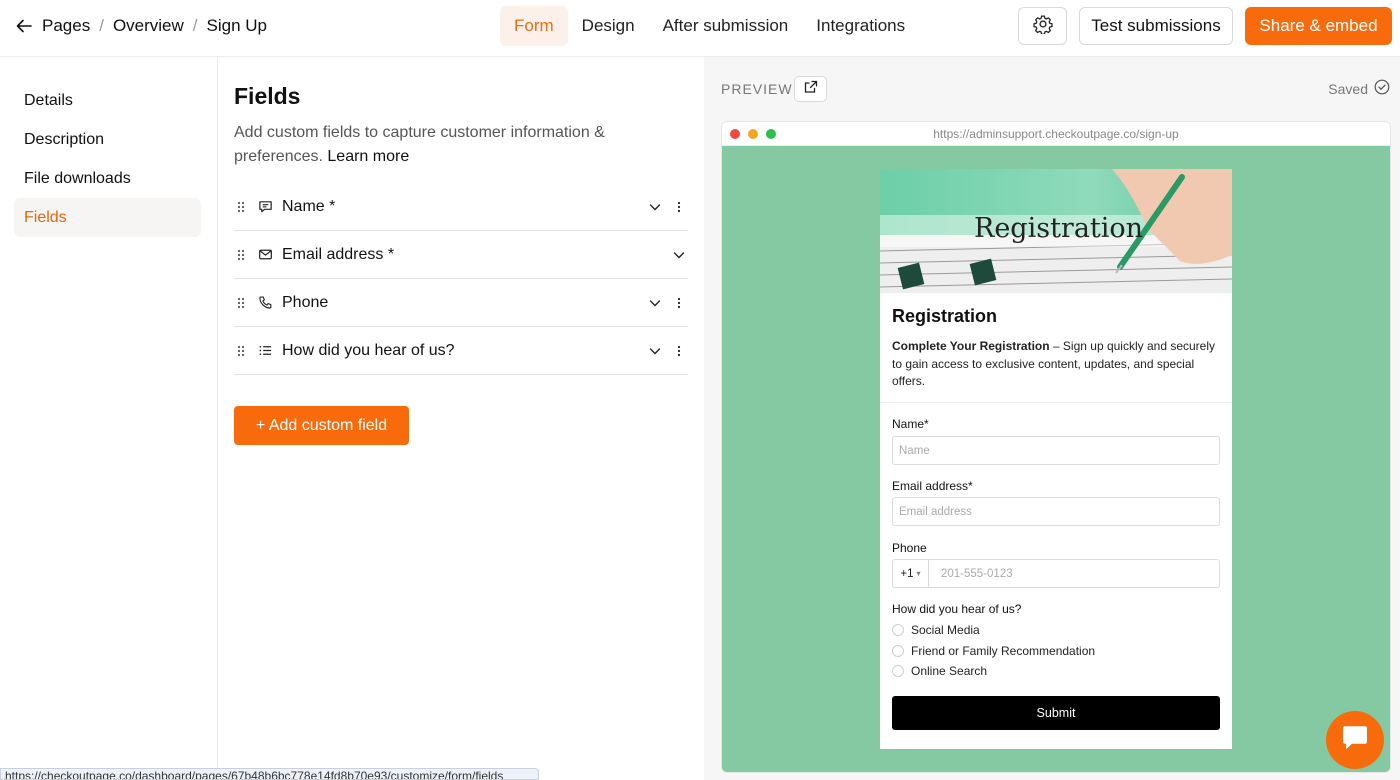 The width and height of the screenshot is (1400, 780). What do you see at coordinates (461, 303) in the screenshot?
I see `field-row-phone: Phone` at bounding box center [461, 303].